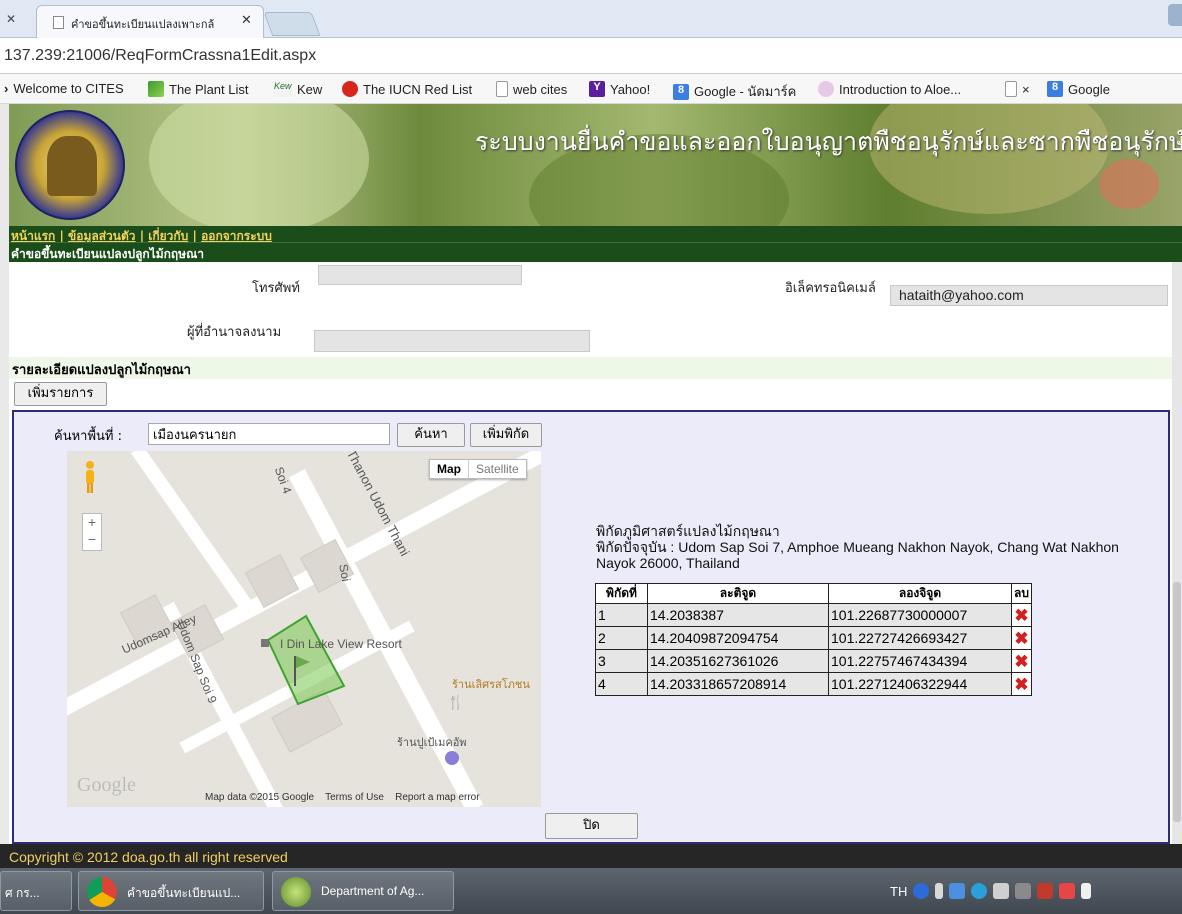 This screenshot has height=914, width=1182. I want to click on google-icon: 8, so click(1055, 89).